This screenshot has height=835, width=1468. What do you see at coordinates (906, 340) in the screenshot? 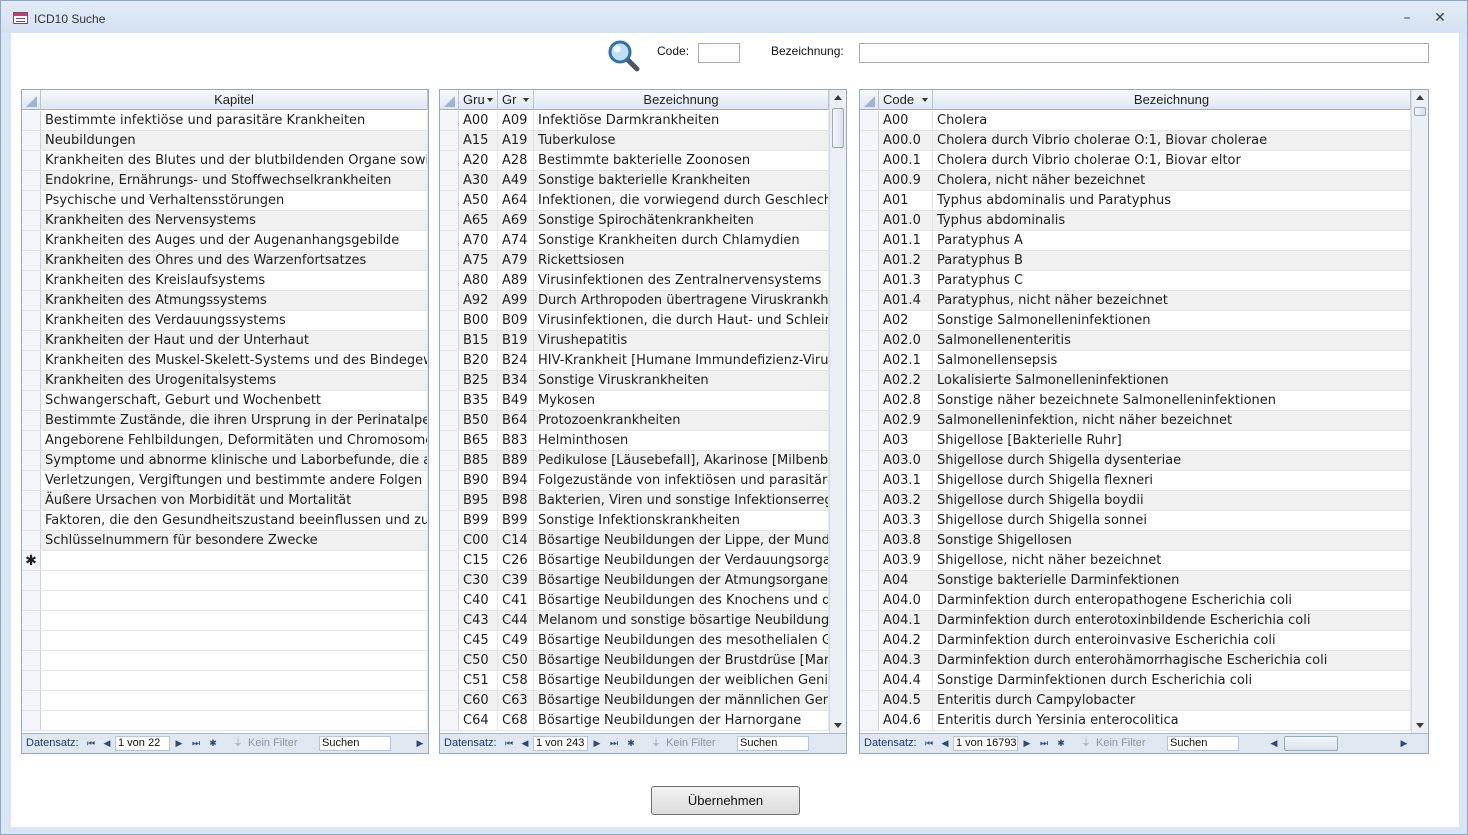
I see `code-cell: A02.0` at bounding box center [906, 340].